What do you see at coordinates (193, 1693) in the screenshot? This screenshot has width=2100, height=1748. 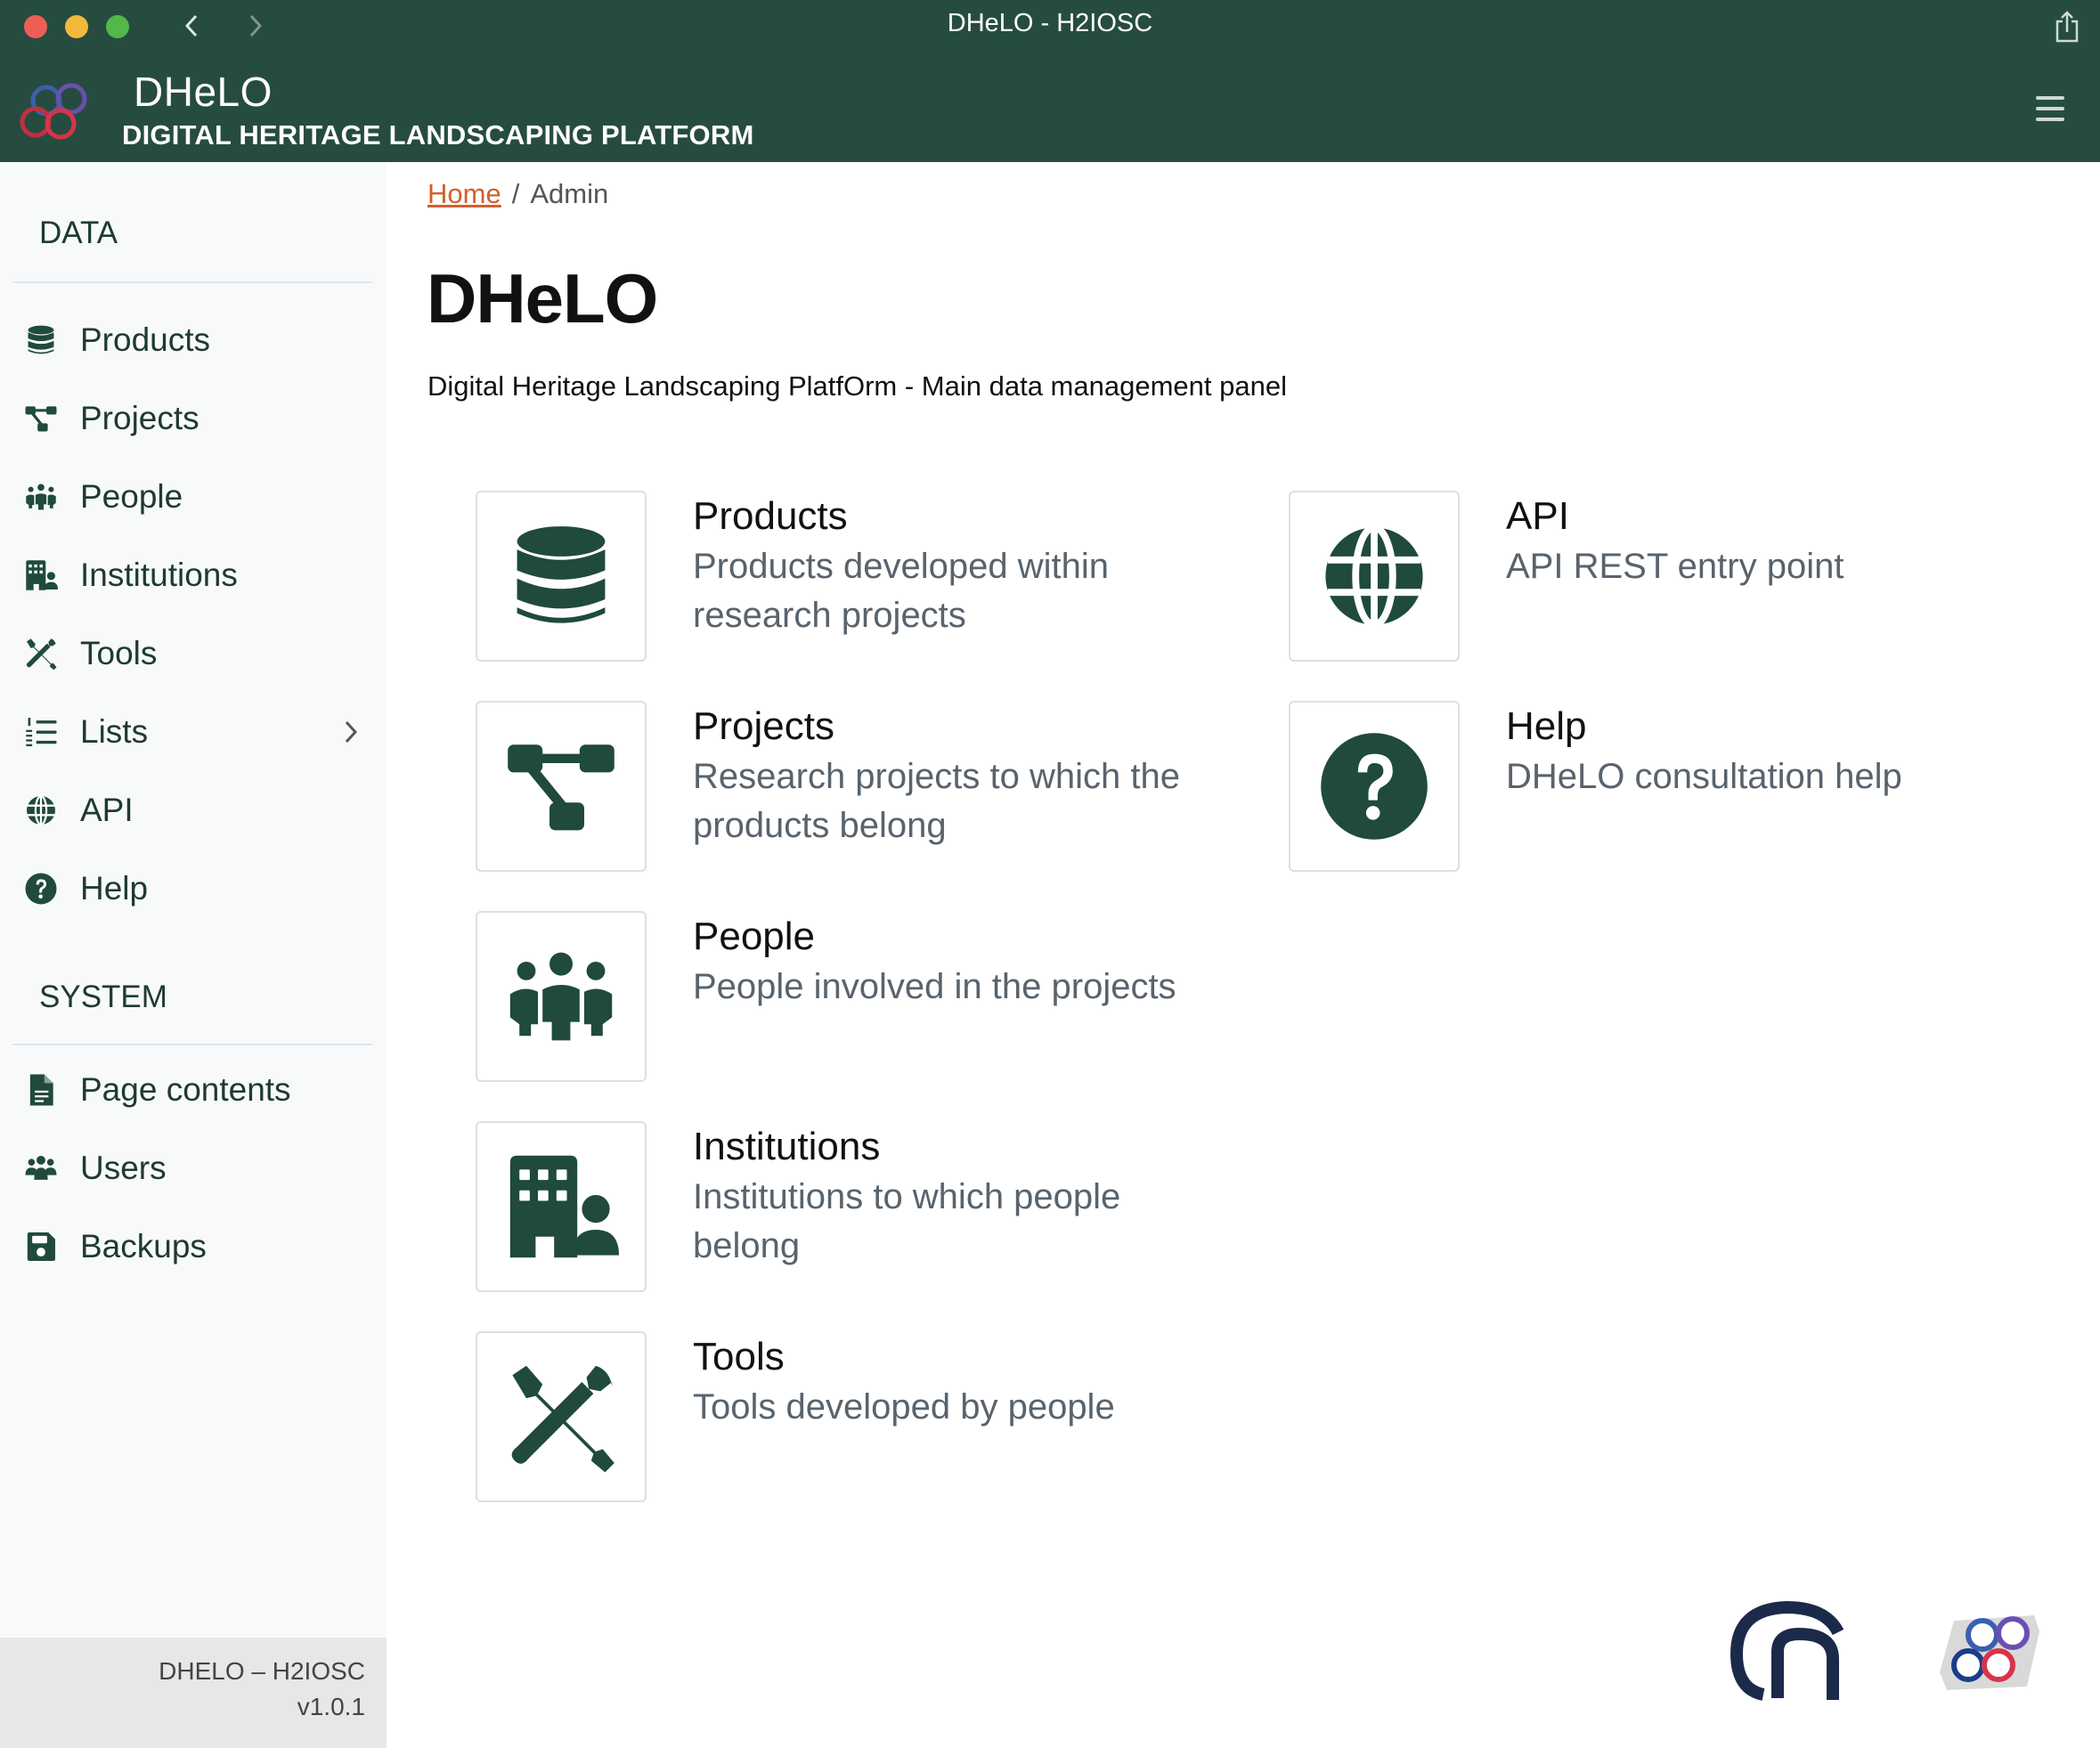 I see `sidebar-footer: DHELO – H2IOSC v1.0.1` at bounding box center [193, 1693].